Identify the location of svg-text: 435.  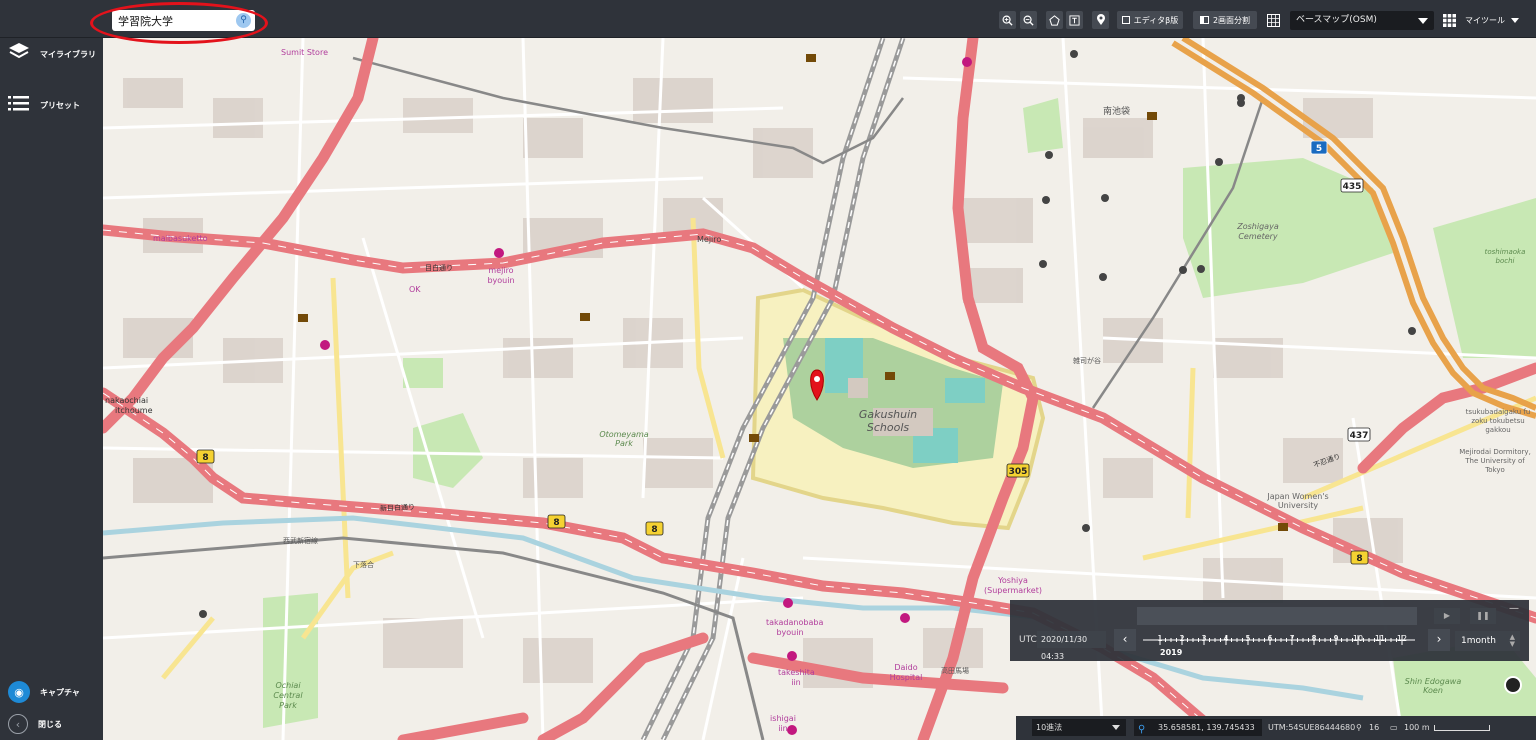
(1352, 187).